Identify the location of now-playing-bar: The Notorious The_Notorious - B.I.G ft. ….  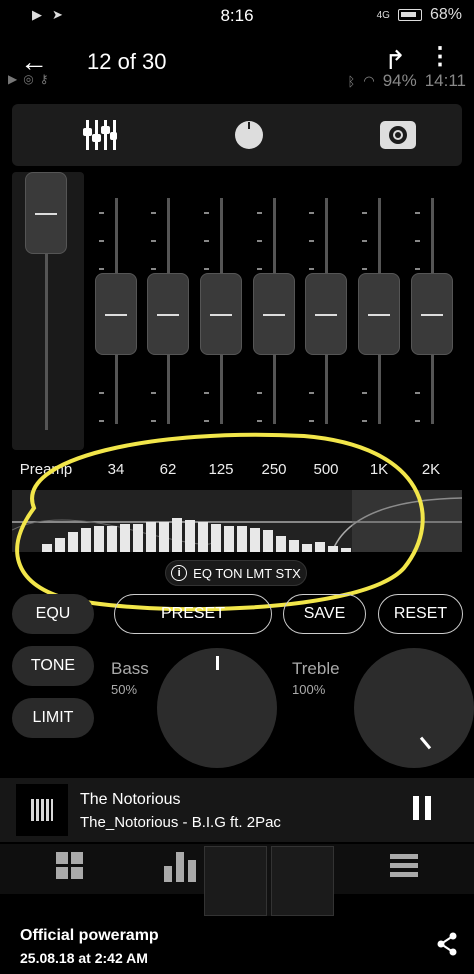
(237, 810).